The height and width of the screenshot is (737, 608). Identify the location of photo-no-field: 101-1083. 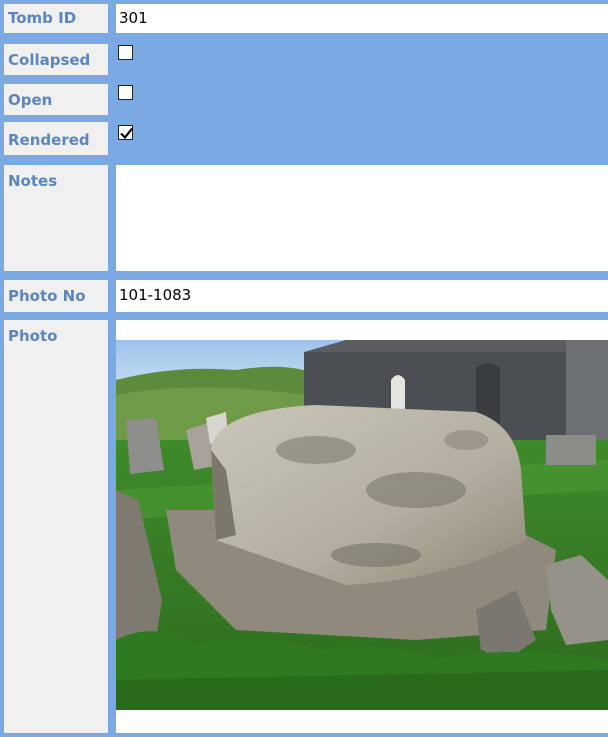
(362, 296).